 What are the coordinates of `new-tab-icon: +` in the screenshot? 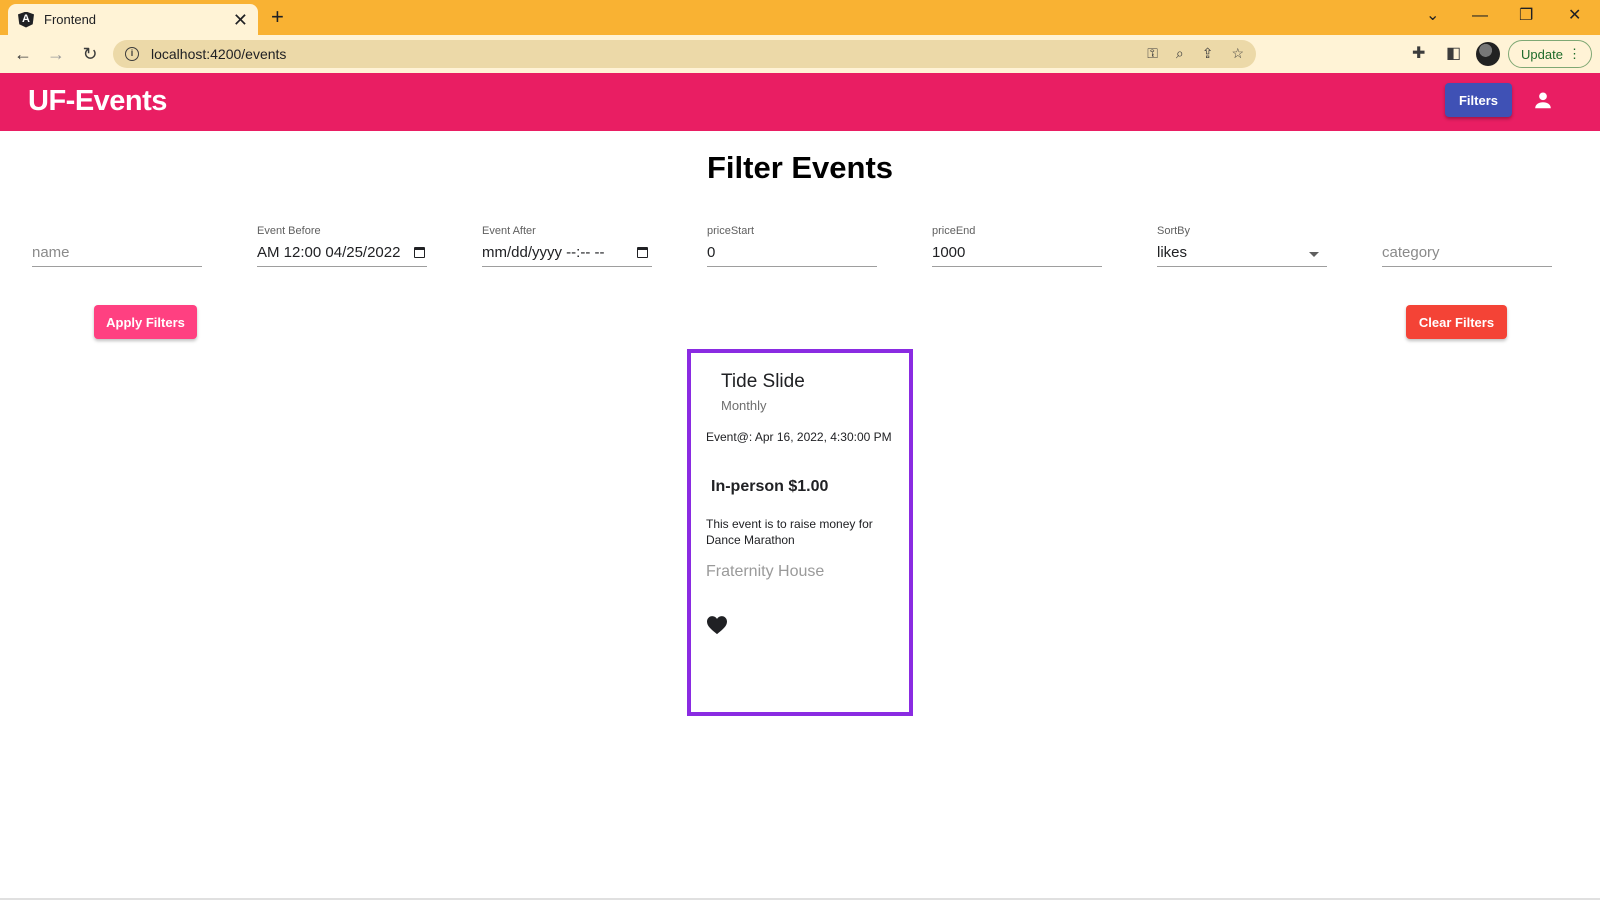 It's located at (277, 17).